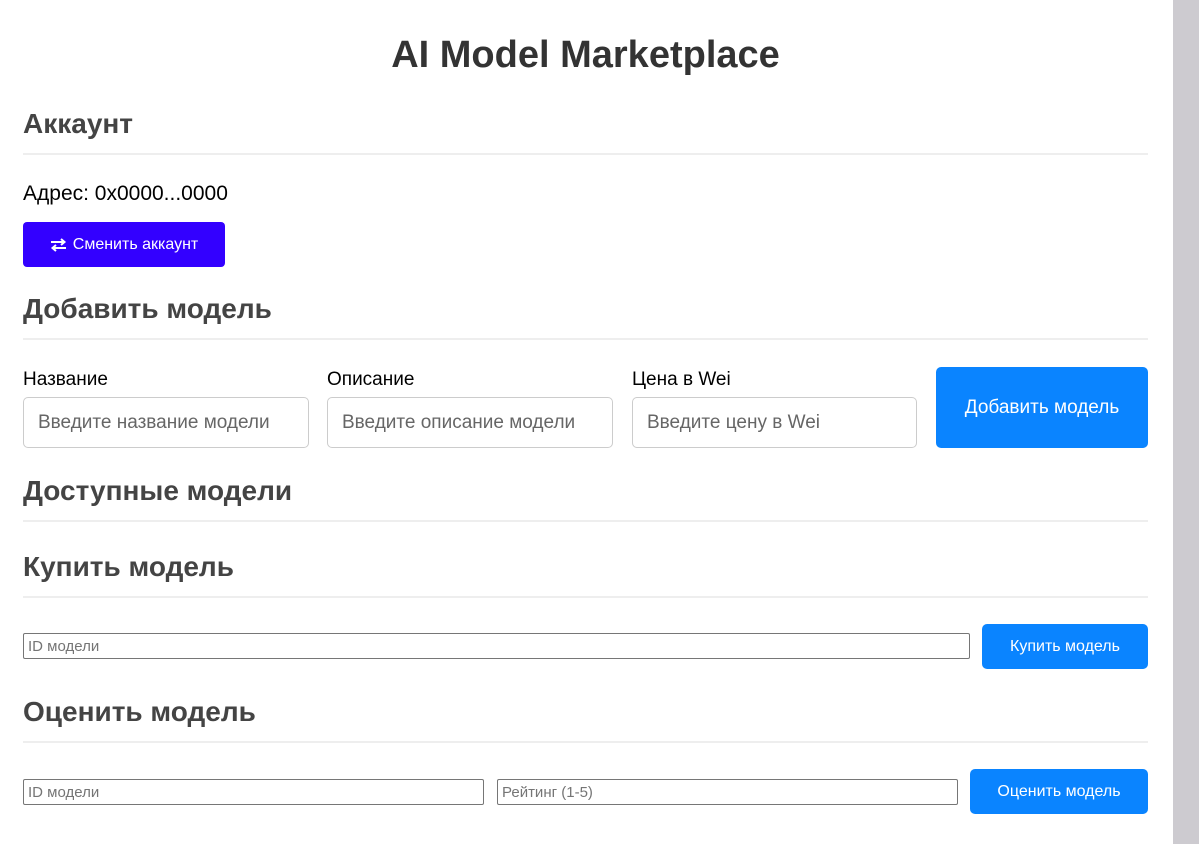 Image resolution: width=1199 pixels, height=844 pixels. Describe the element at coordinates (470, 422) in the screenshot. I see `model-description-input` at that location.